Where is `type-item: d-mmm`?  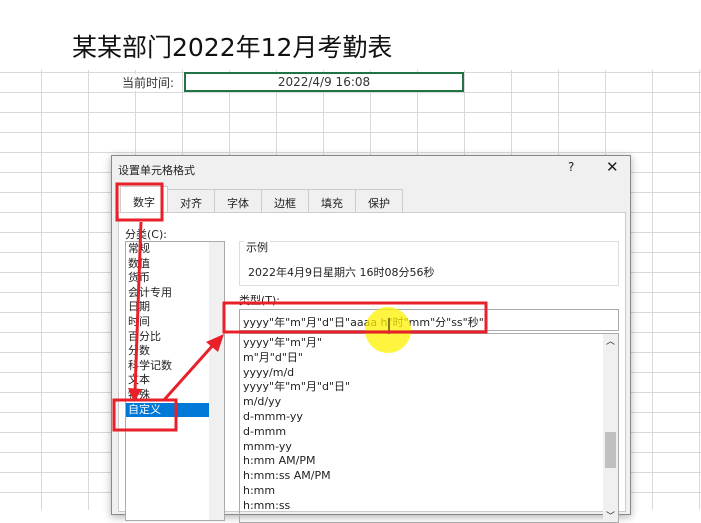 type-item: d-mmm is located at coordinates (429, 432).